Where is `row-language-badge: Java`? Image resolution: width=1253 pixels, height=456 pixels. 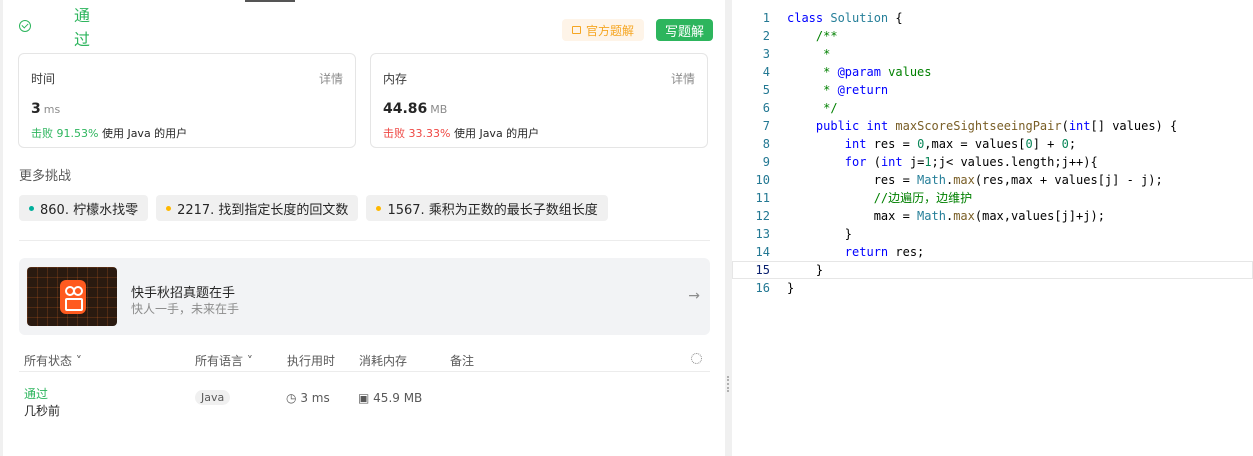
row-language-badge: Java is located at coordinates (213, 397).